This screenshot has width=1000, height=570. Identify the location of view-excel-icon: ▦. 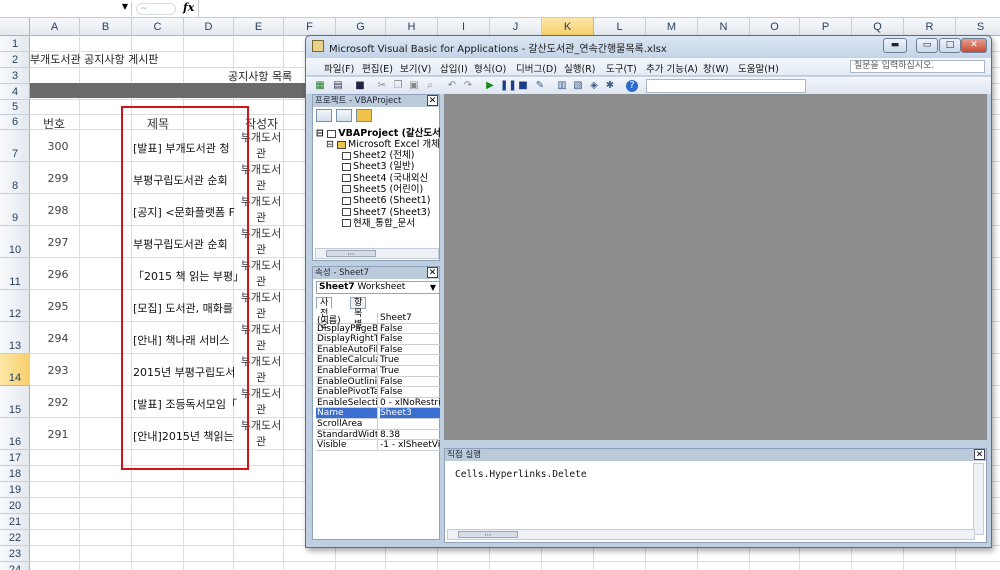
(320, 86).